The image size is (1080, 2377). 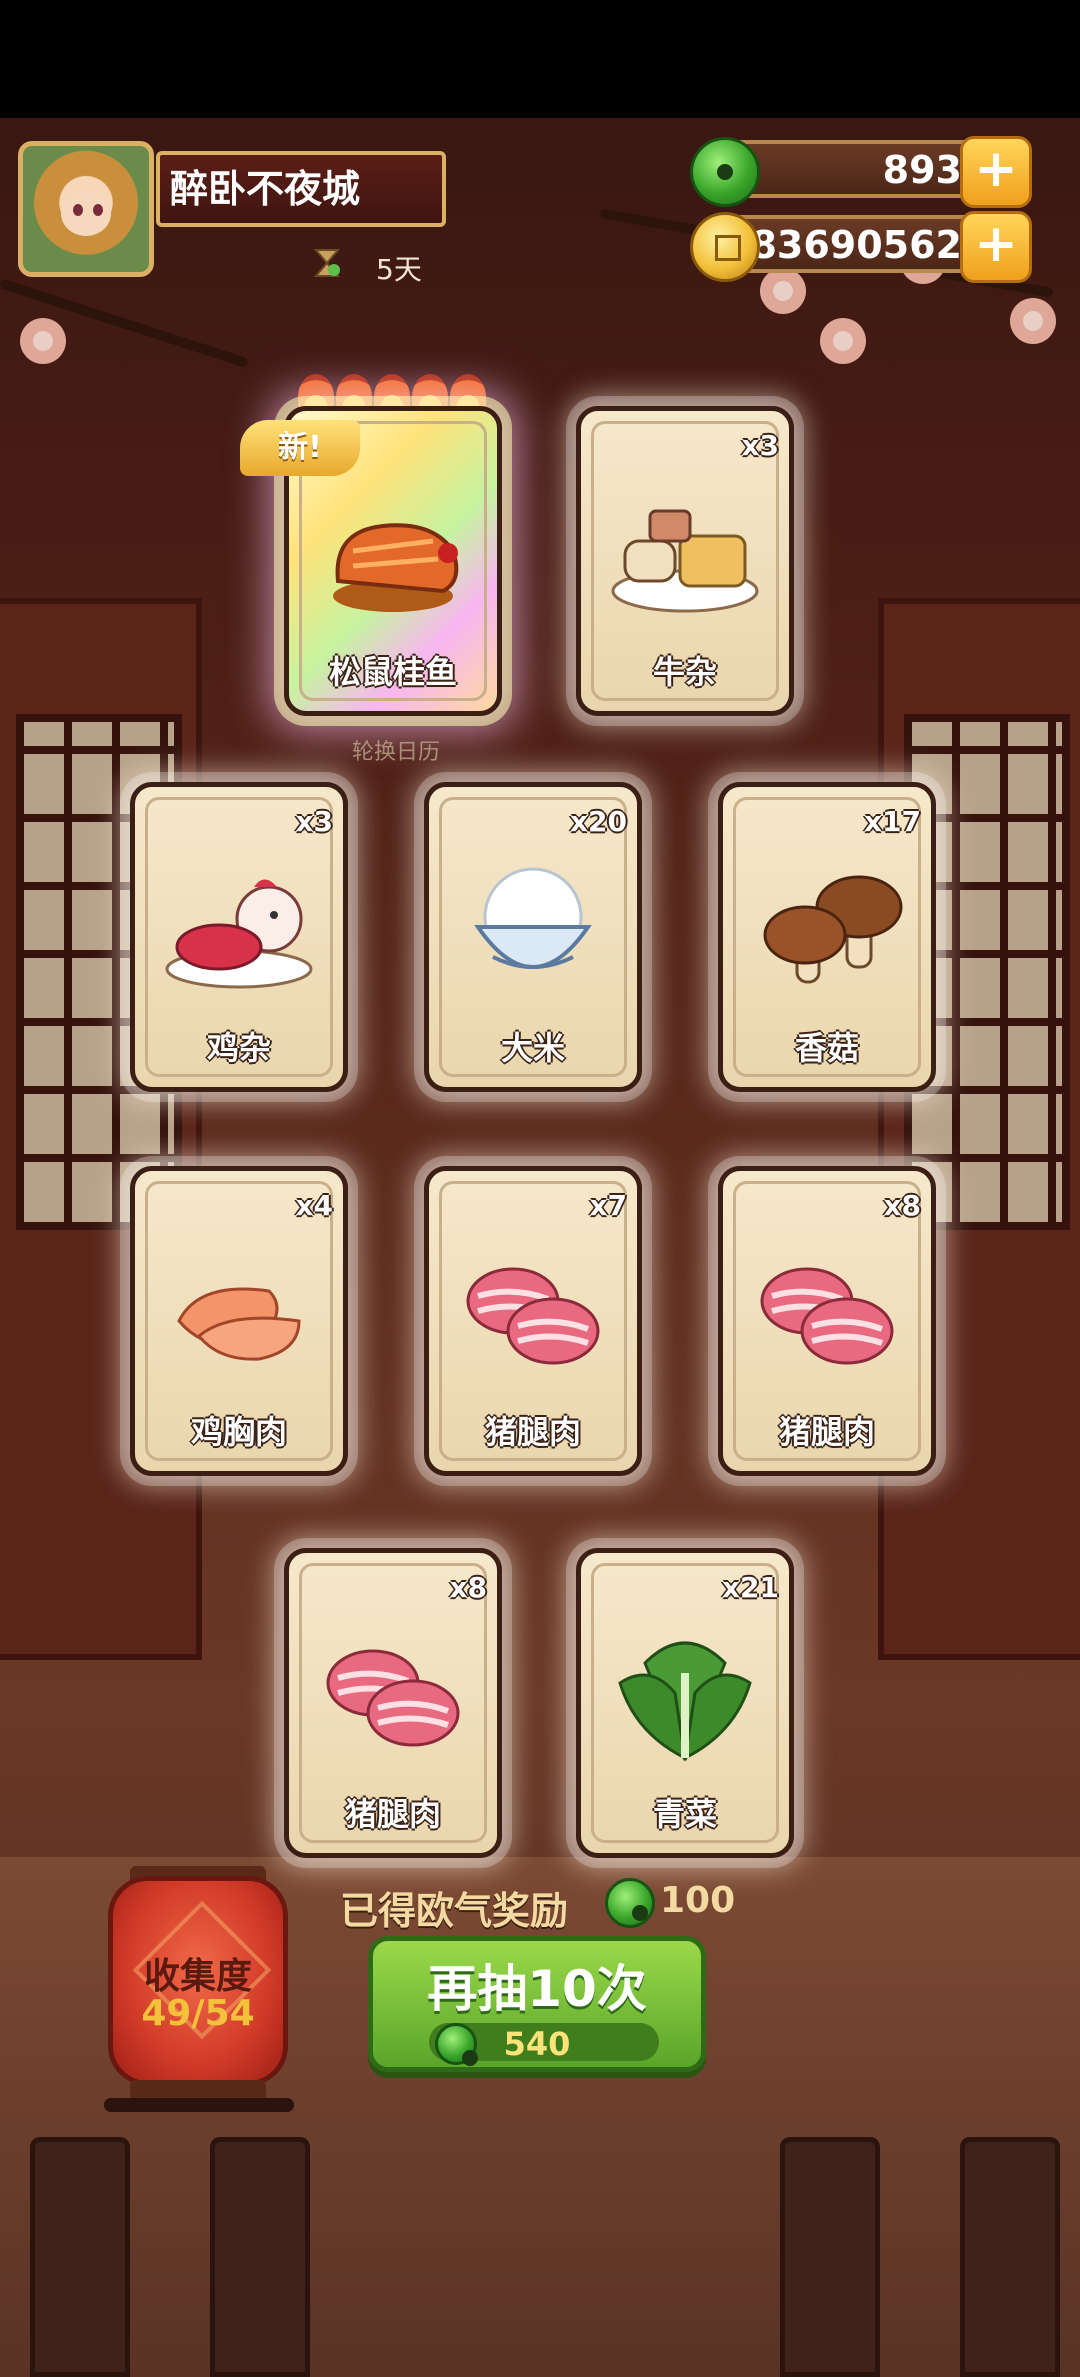 I want to click on card-rice: x20 大米, so click(x=533, y=937).